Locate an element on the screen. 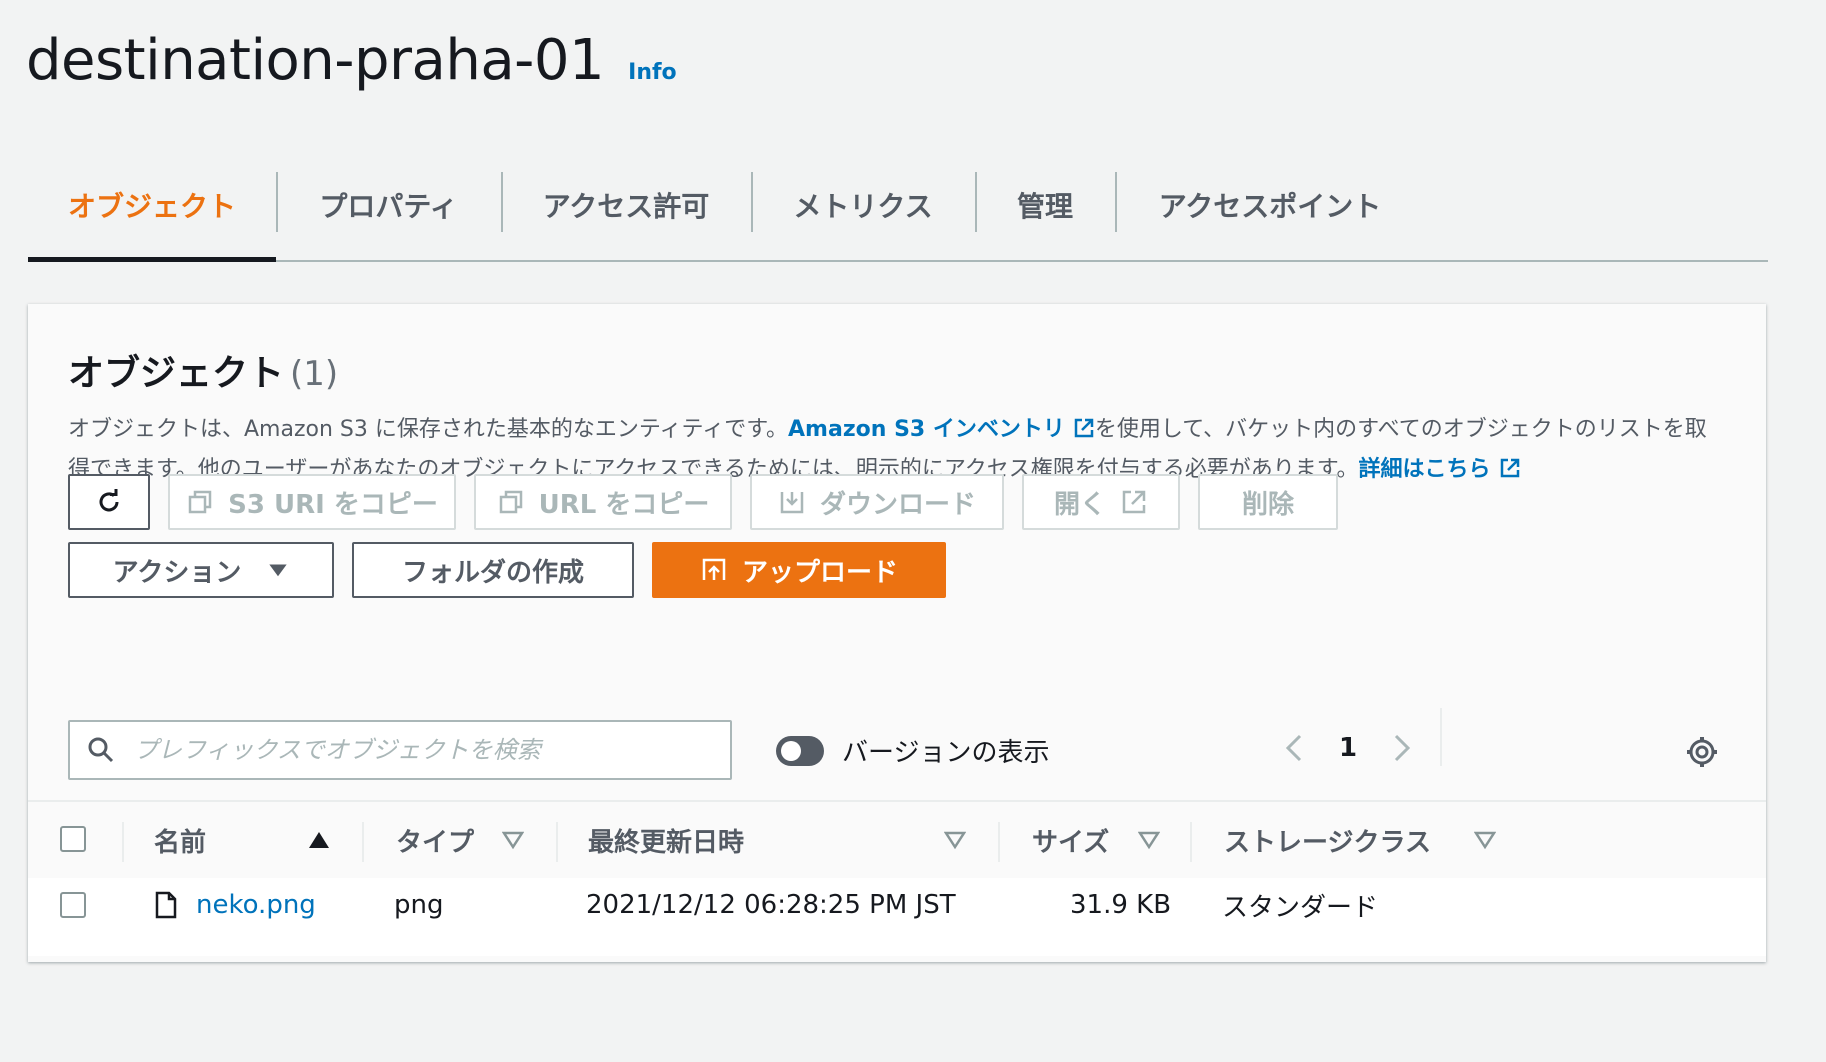 The image size is (1826, 1062). create-folder-label: フォルダの作成 is located at coordinates (492, 572).